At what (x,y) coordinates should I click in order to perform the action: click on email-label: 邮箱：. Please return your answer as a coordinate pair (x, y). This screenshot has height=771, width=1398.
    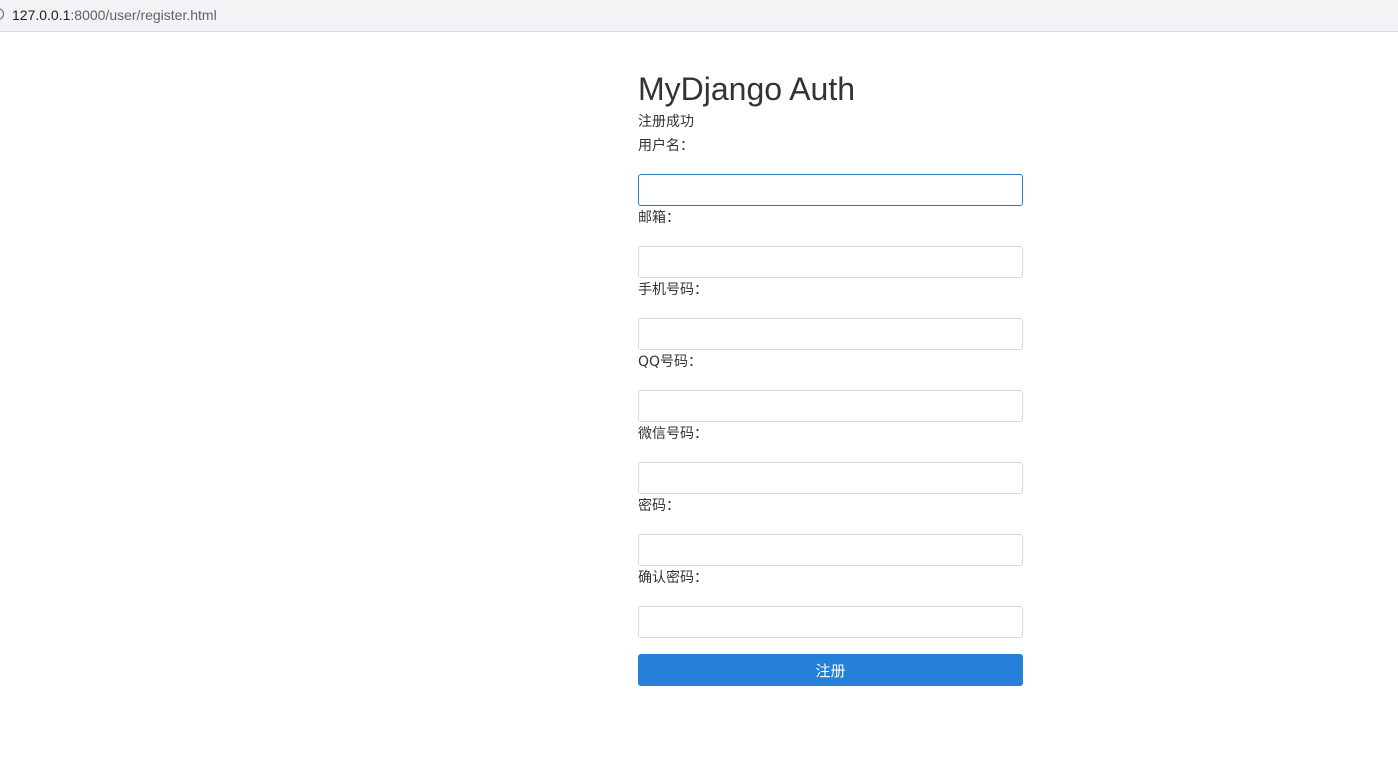
    Looking at the image, I should click on (659, 218).